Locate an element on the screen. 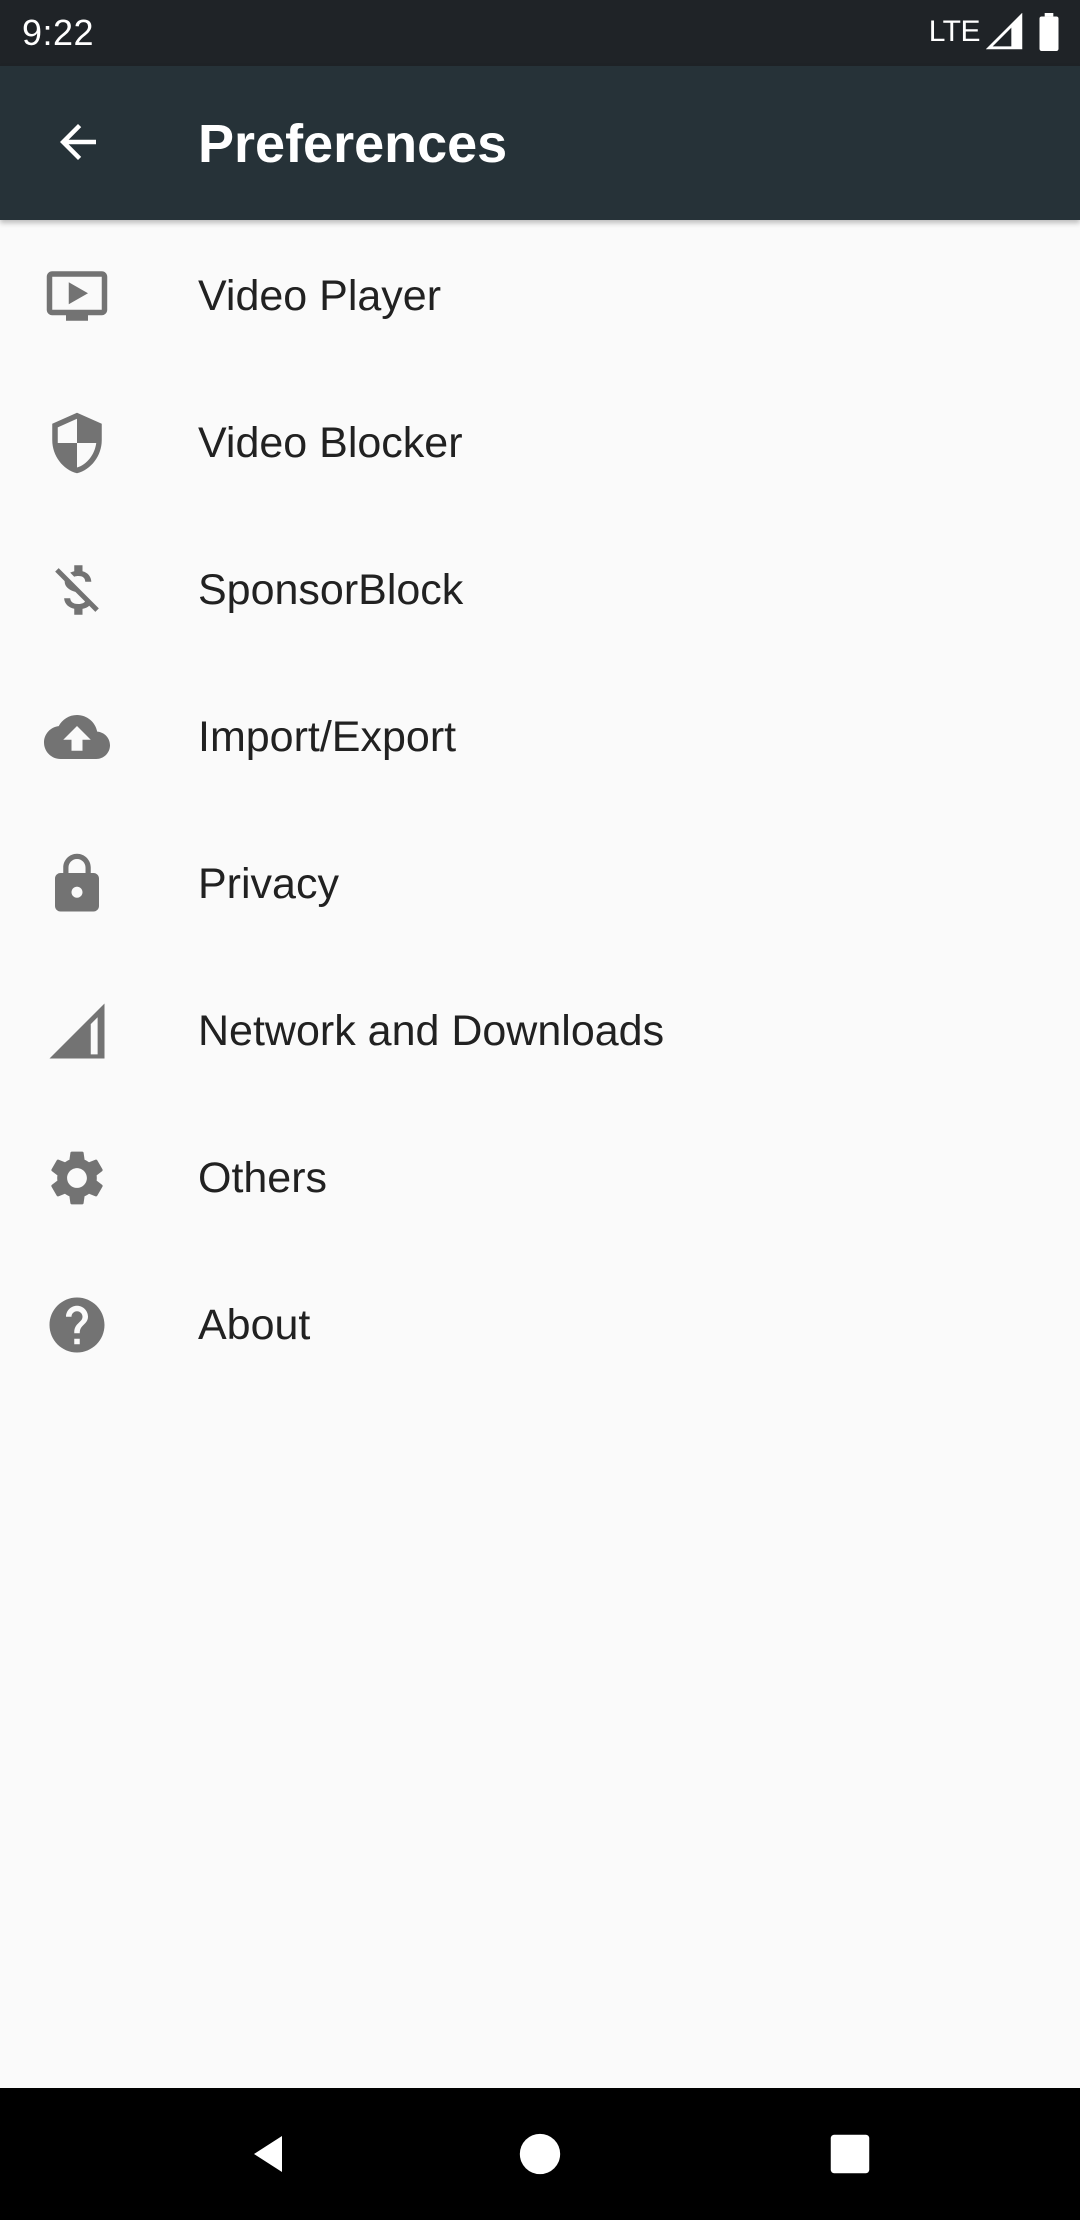  pref-label-network-downloads: Network and Downloads is located at coordinates (431, 1031).